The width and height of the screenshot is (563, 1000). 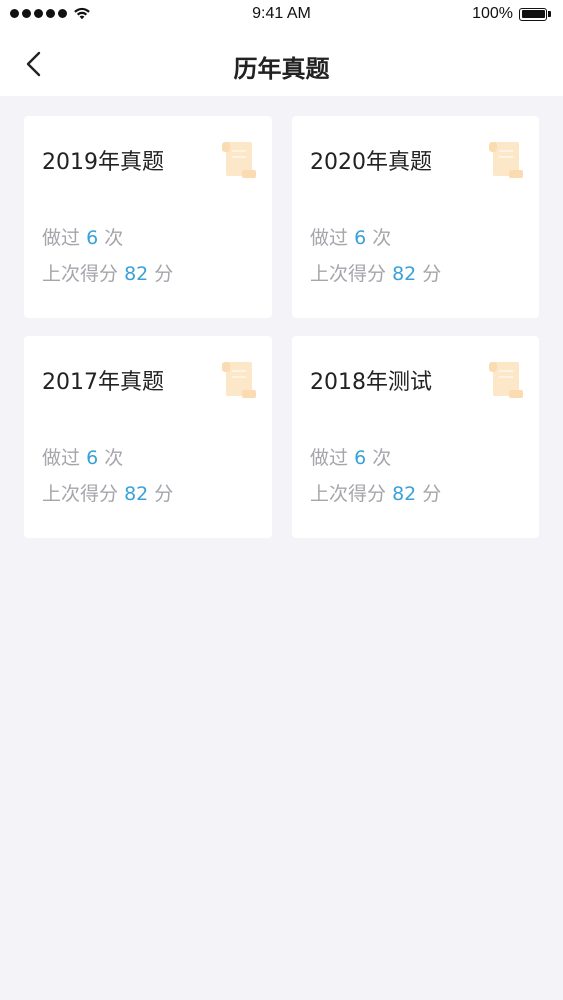 What do you see at coordinates (148, 437) in the screenshot?
I see `exam-card: 2017年真题 做过 6 次 上次得分 82 分` at bounding box center [148, 437].